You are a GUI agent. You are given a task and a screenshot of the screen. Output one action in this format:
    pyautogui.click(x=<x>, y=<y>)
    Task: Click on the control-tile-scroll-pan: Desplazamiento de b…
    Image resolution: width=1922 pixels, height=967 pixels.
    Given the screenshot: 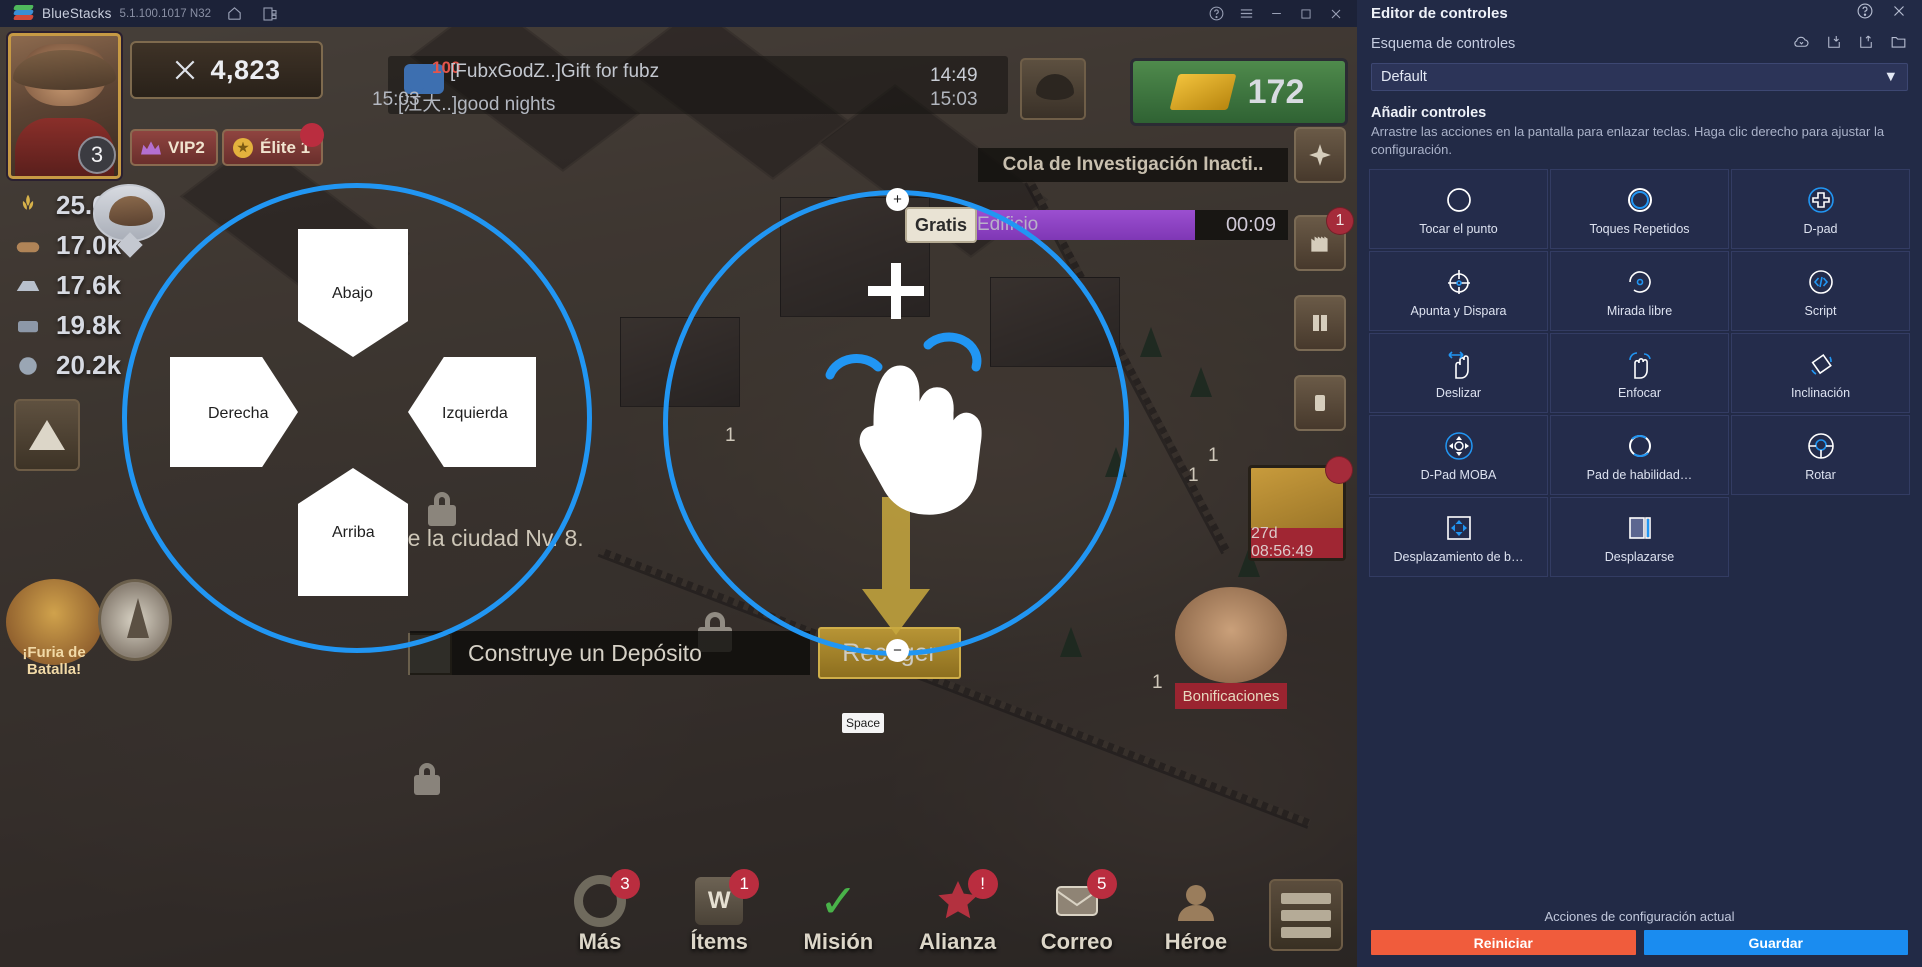 What is the action you would take?
    pyautogui.click(x=1458, y=537)
    